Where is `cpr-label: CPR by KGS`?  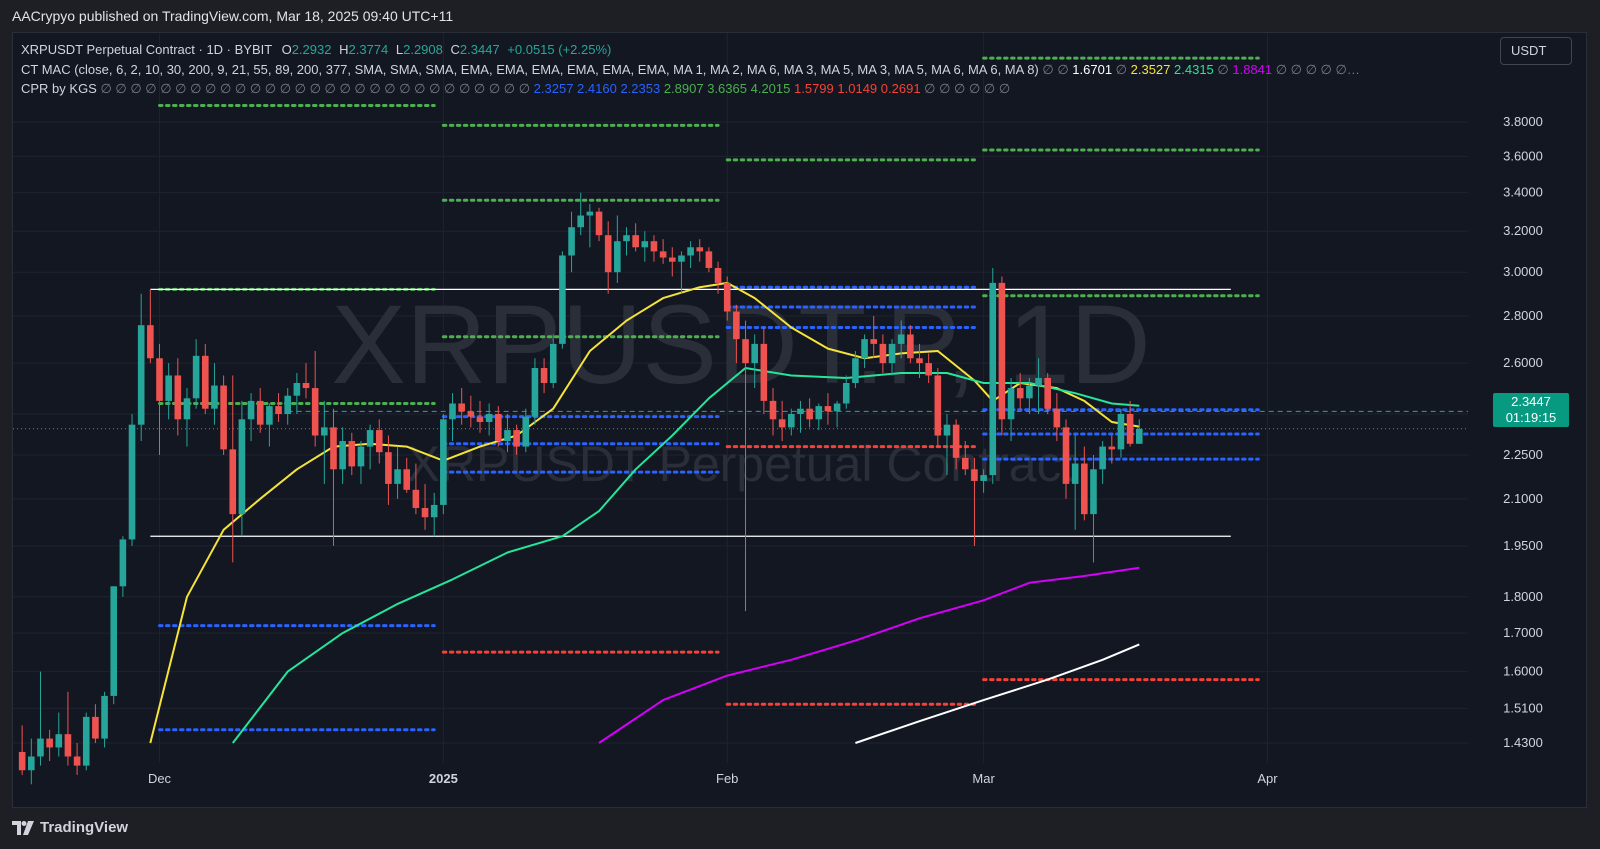
cpr-label: CPR by KGS is located at coordinates (59, 88).